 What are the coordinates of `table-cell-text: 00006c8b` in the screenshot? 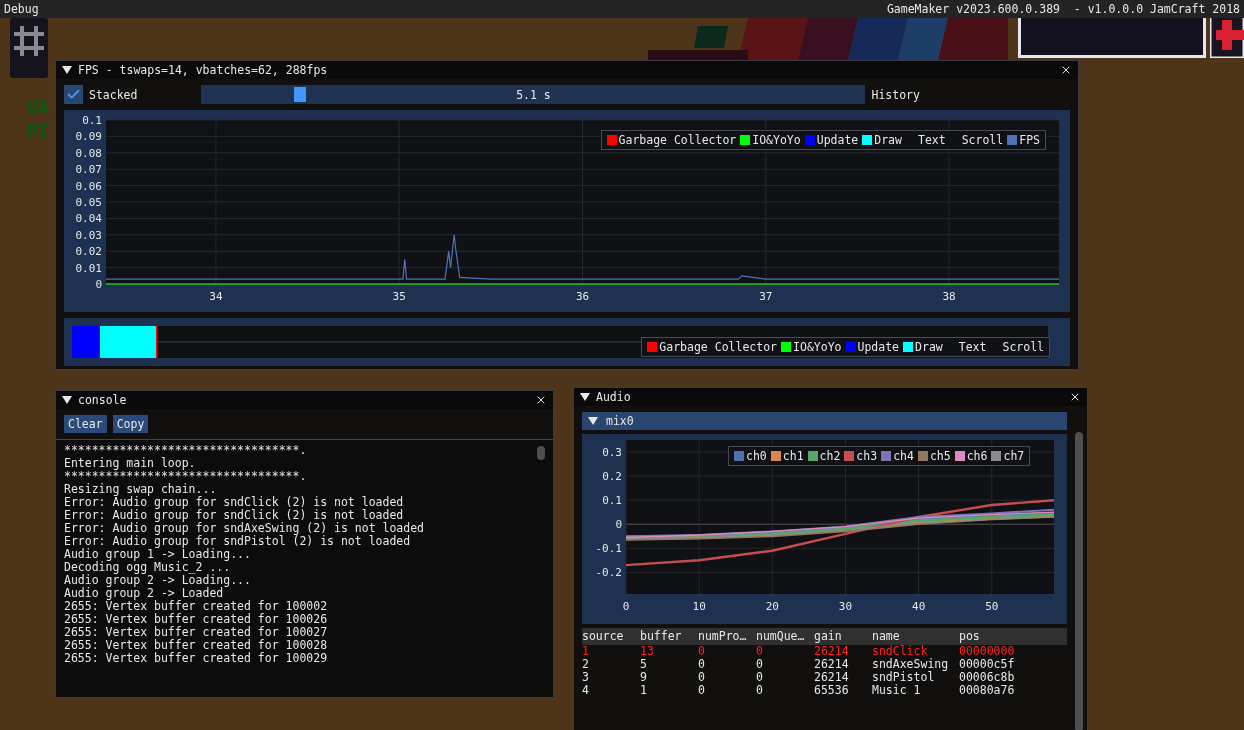 It's located at (987, 677).